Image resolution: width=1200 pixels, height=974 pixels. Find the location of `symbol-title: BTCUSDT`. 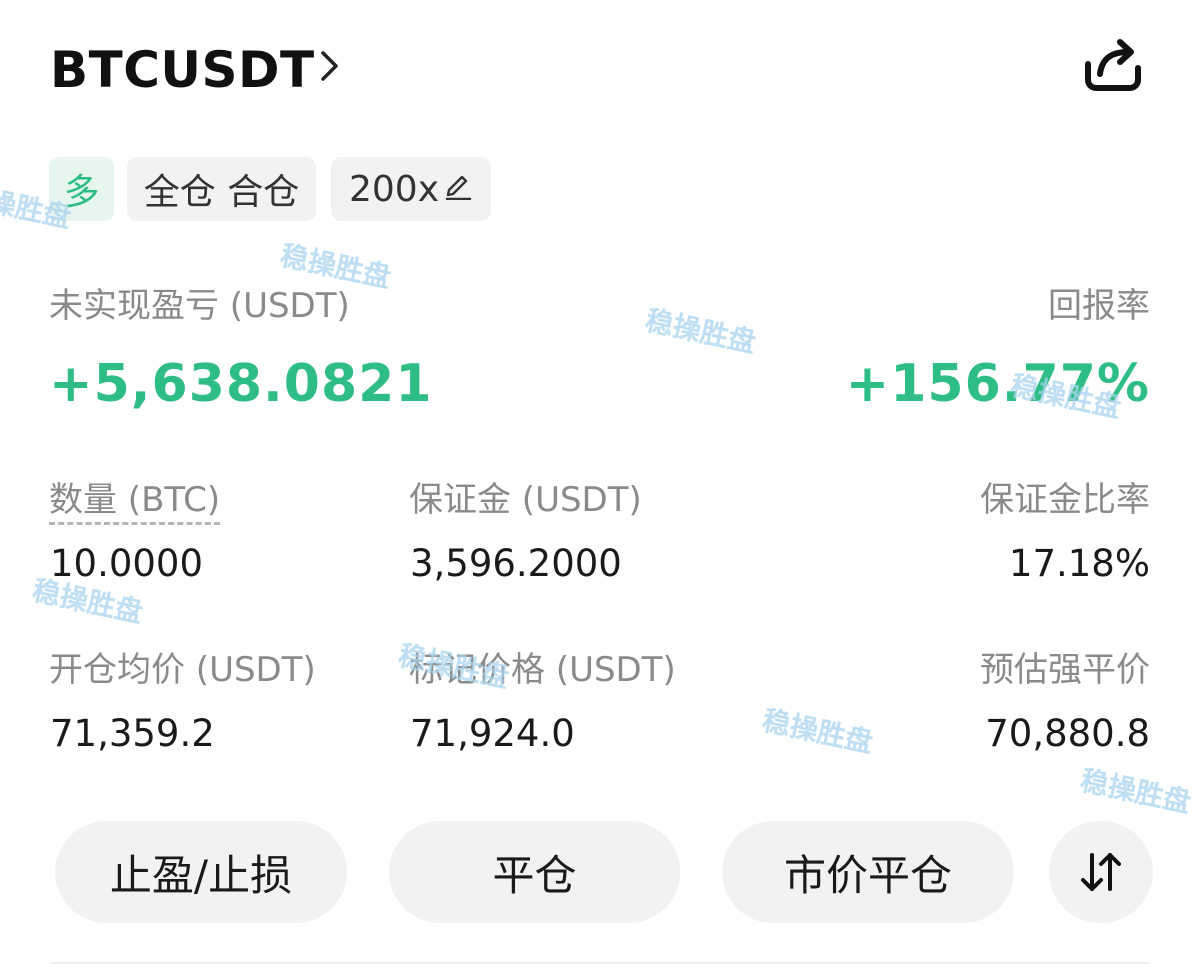

symbol-title: BTCUSDT is located at coordinates (182, 70).